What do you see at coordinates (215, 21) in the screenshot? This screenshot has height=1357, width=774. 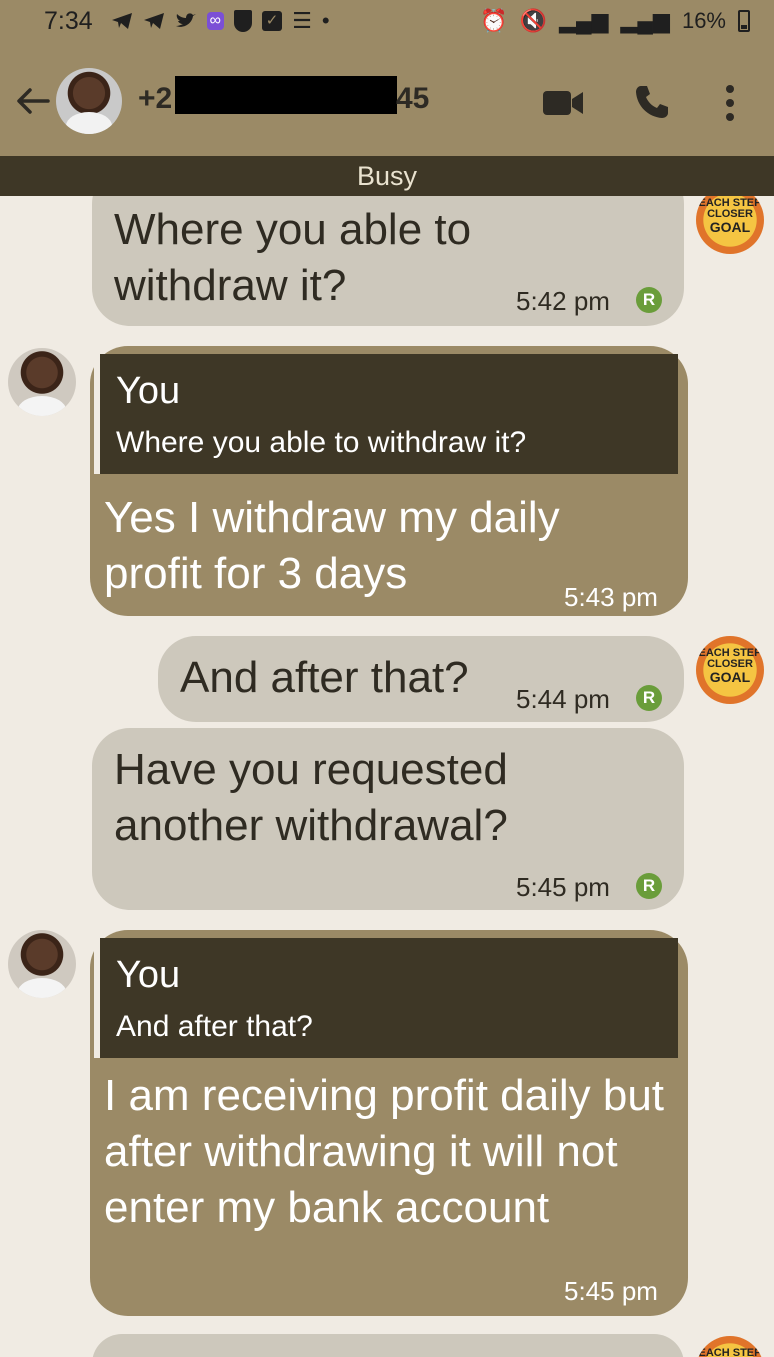 I see `infinity-app-icon: ∞` at bounding box center [215, 21].